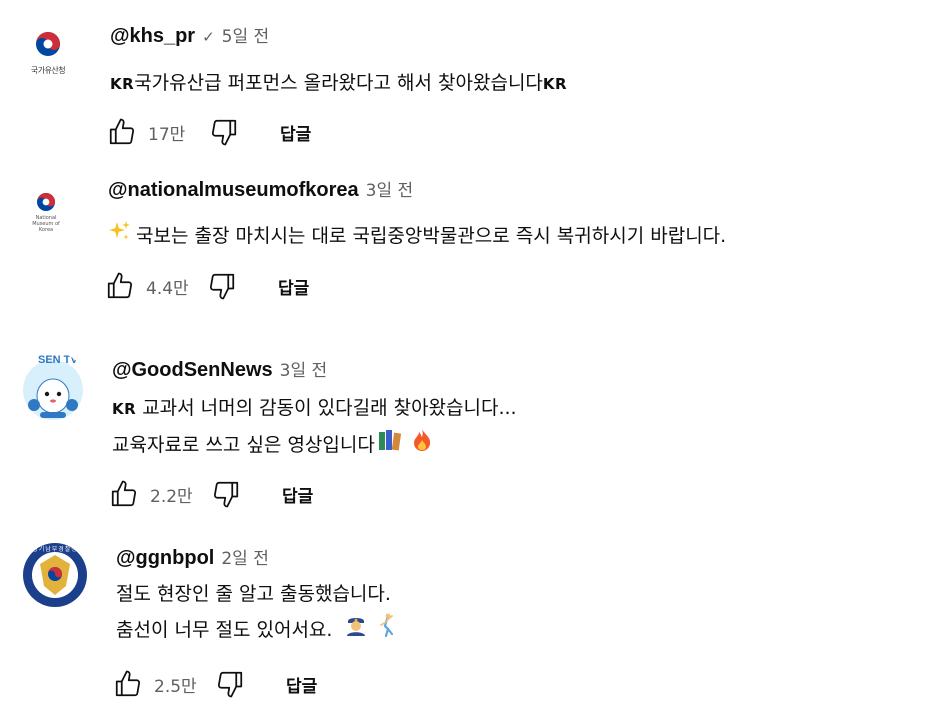 The width and height of the screenshot is (929, 713). What do you see at coordinates (555, 84) in the screenshot?
I see `kr-flag-suffix: KR` at bounding box center [555, 84].